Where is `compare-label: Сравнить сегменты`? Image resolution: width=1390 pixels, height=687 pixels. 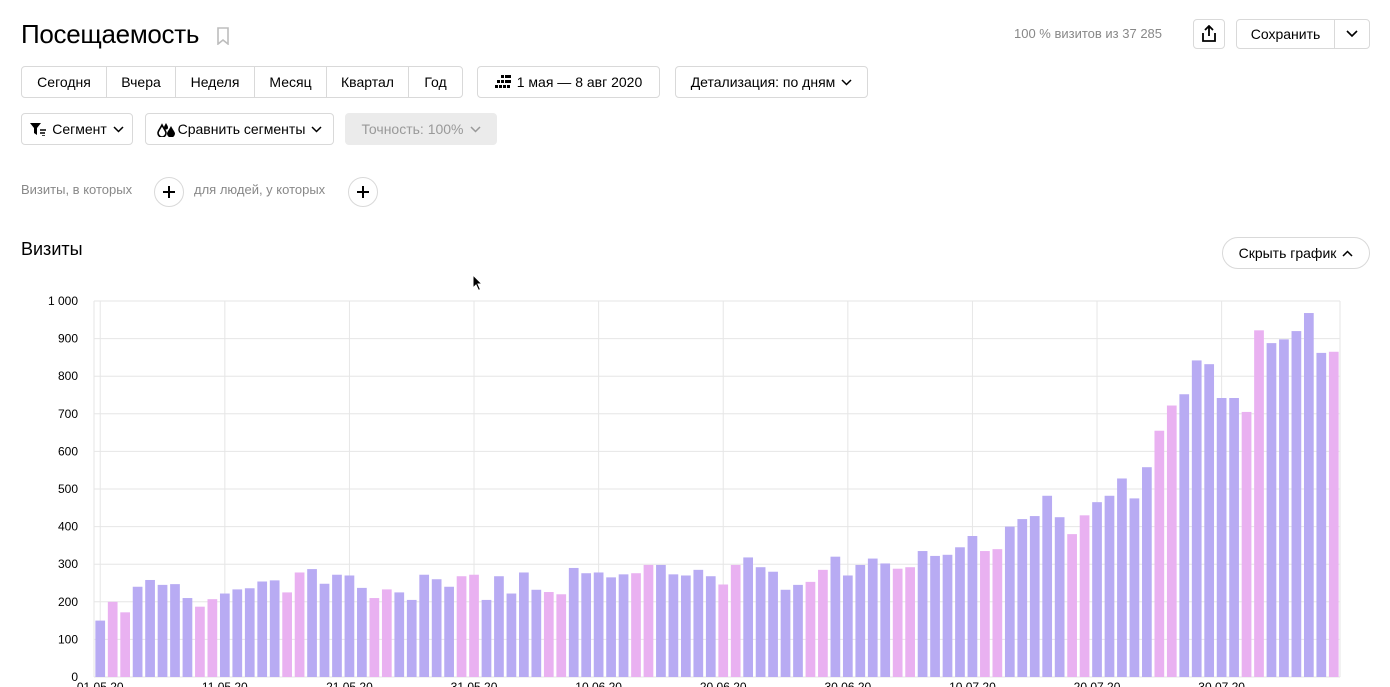
compare-label: Сравнить сегменты is located at coordinates (241, 129).